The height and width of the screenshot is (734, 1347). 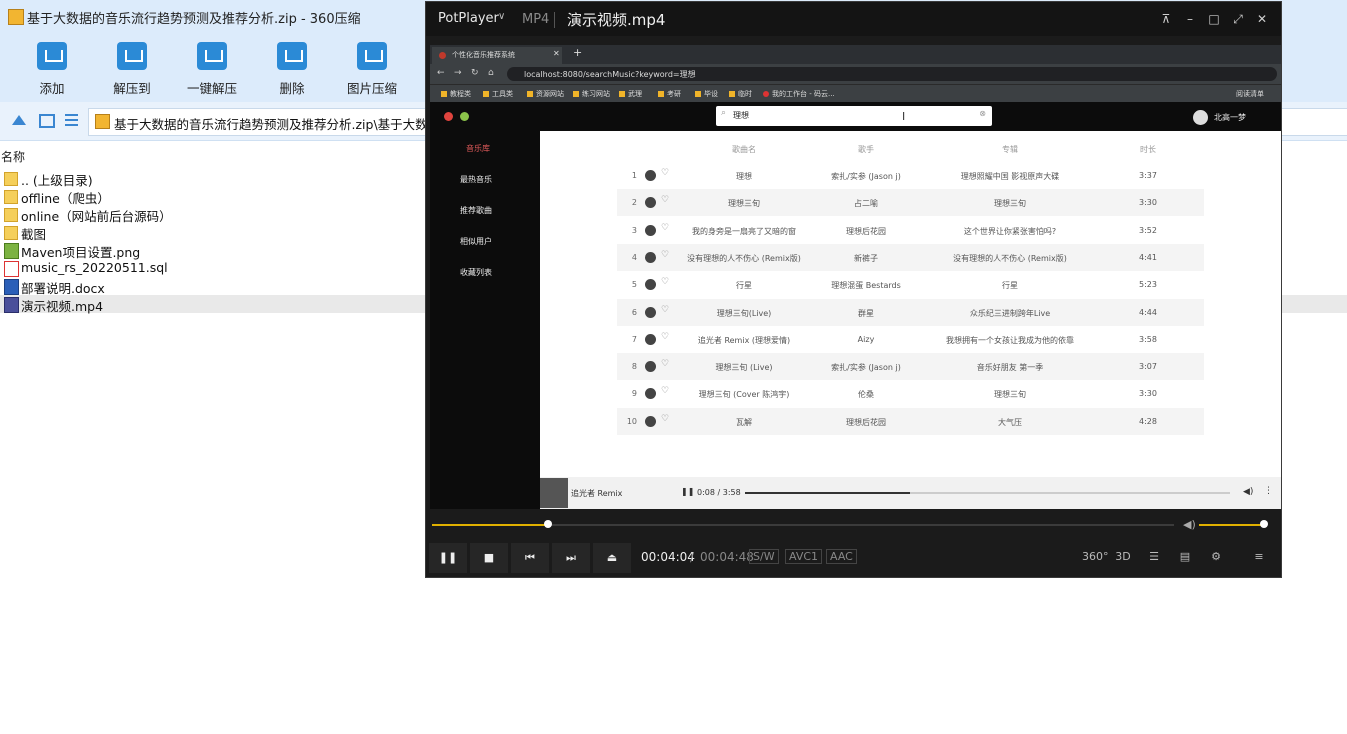 I want to click on bookmark-item: 毕设, so click(x=706, y=94).